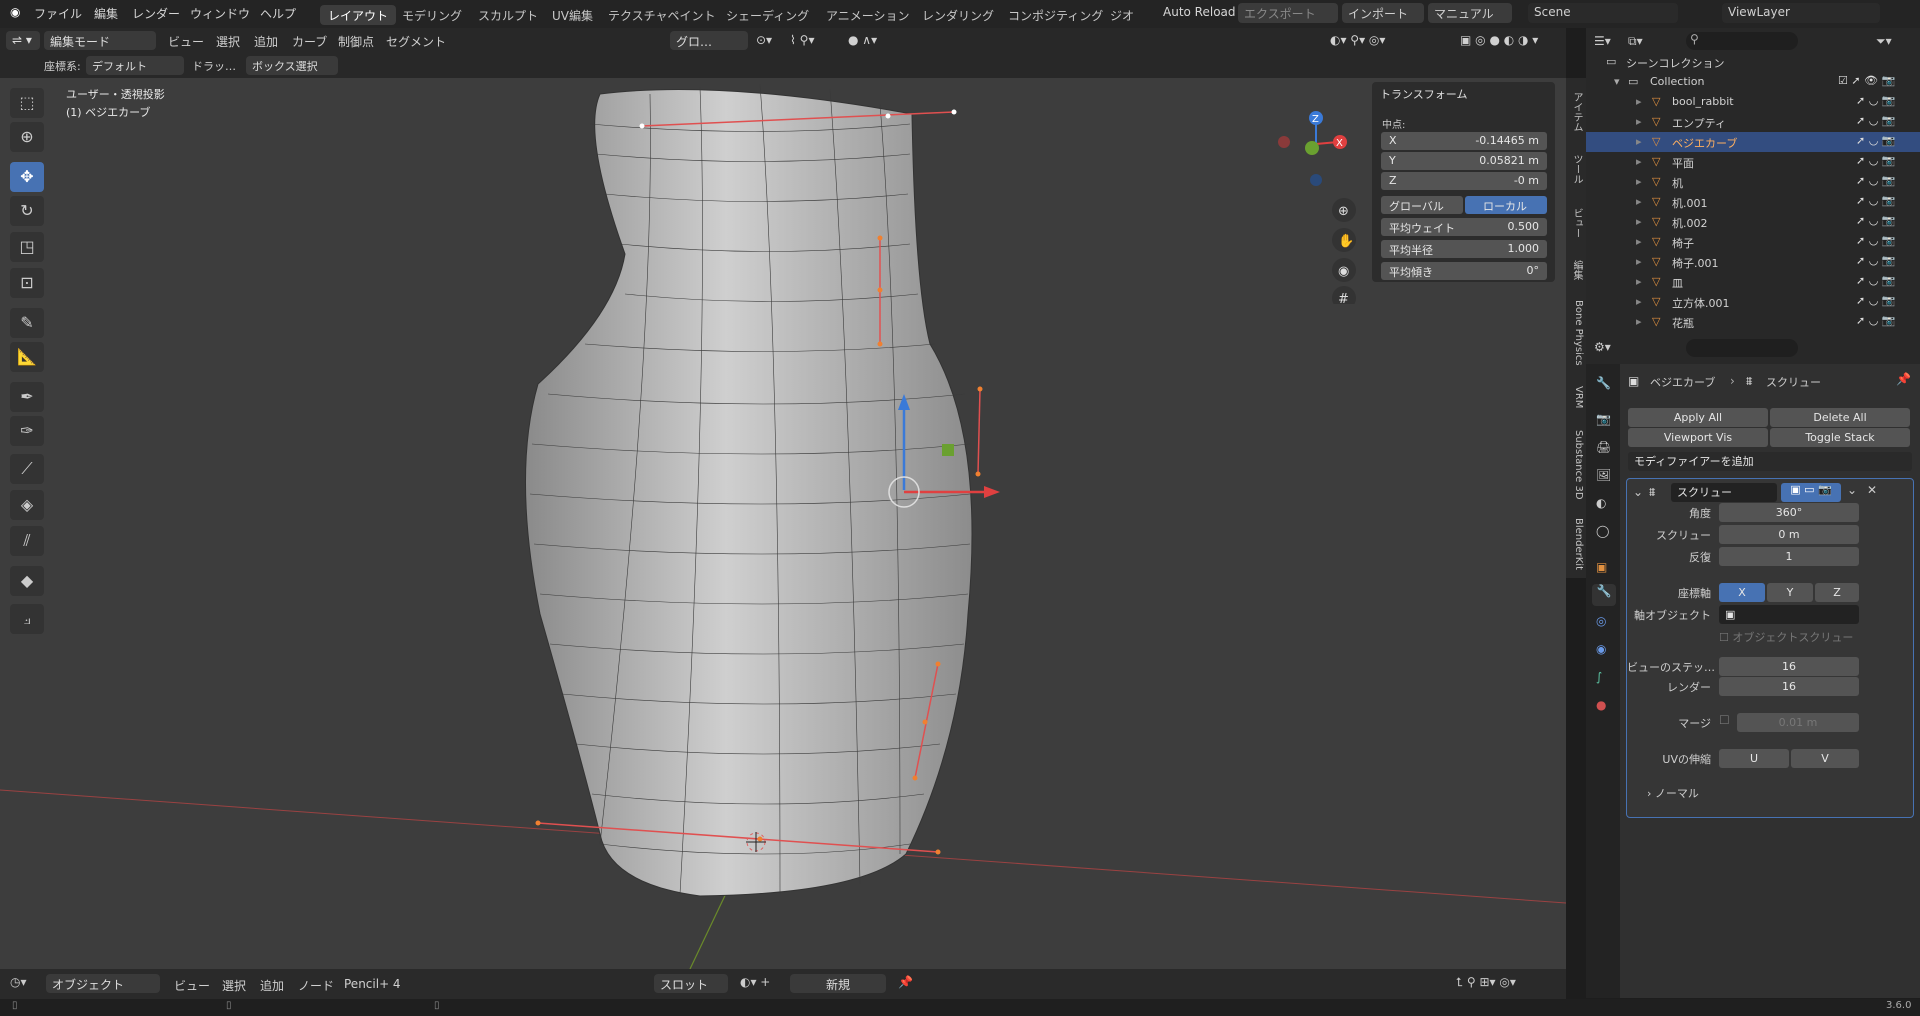 Image resolution: width=1920 pixels, height=1016 pixels. I want to click on move-tool: ✥, so click(27, 177).